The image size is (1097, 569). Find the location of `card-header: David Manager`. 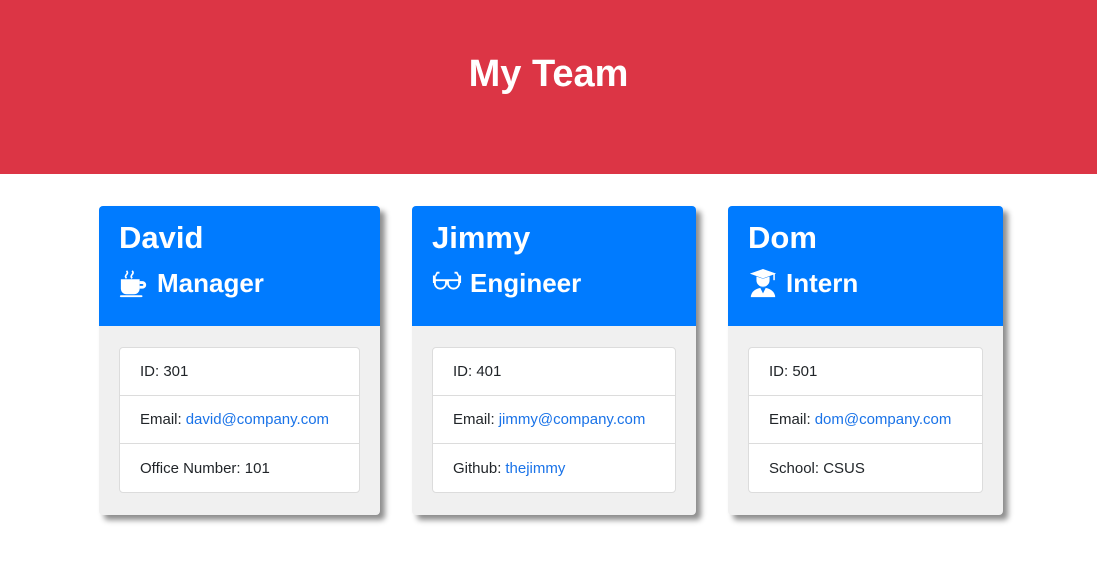

card-header: David Manager is located at coordinates (239, 266).